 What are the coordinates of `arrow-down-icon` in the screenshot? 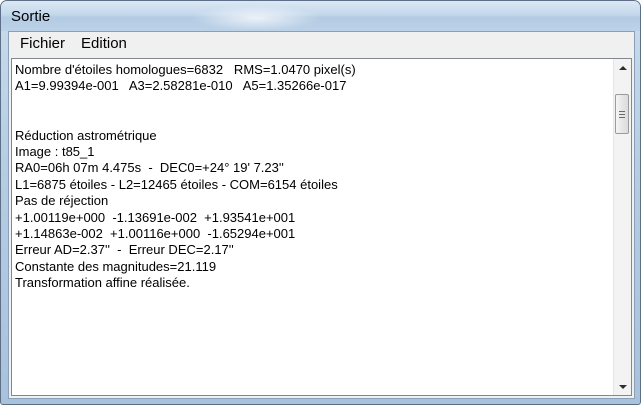 It's located at (622, 386).